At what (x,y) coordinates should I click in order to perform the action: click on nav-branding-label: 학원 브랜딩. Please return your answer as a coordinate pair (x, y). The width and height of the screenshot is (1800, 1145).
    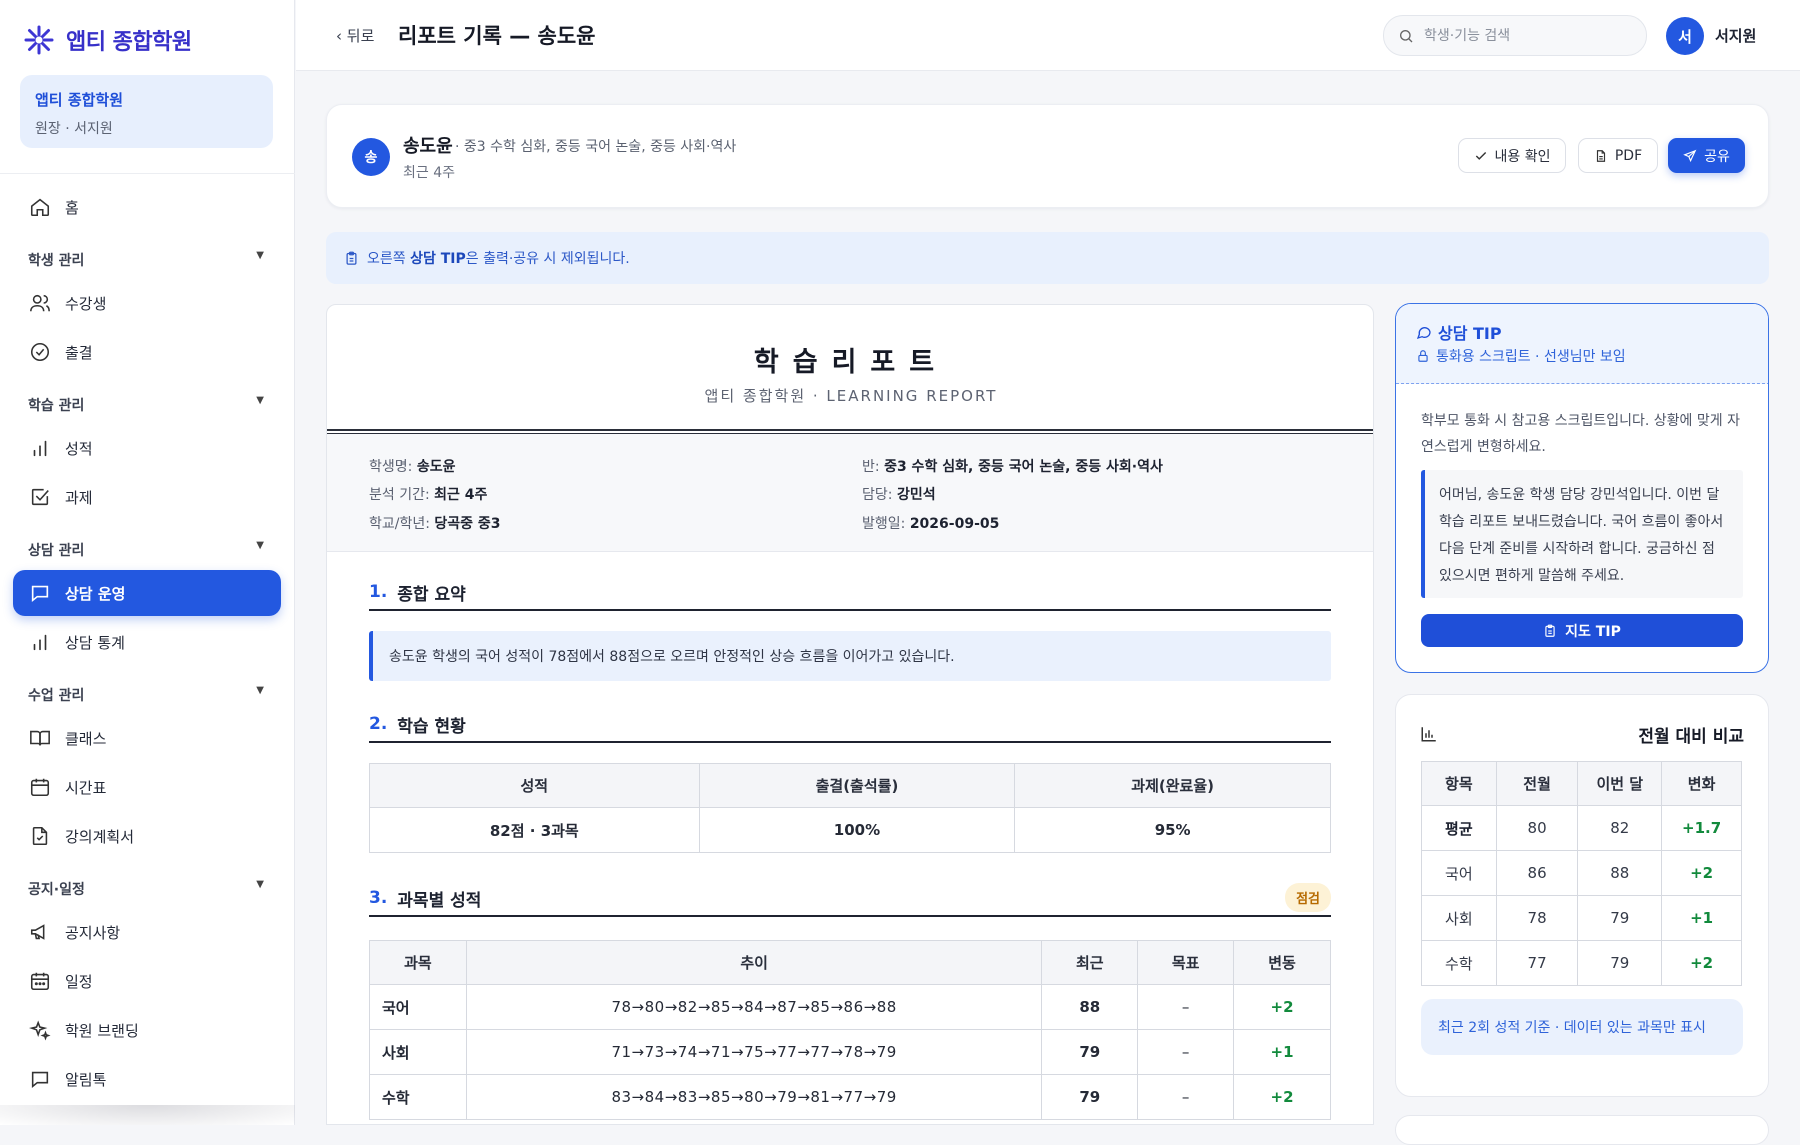
    Looking at the image, I should click on (102, 1030).